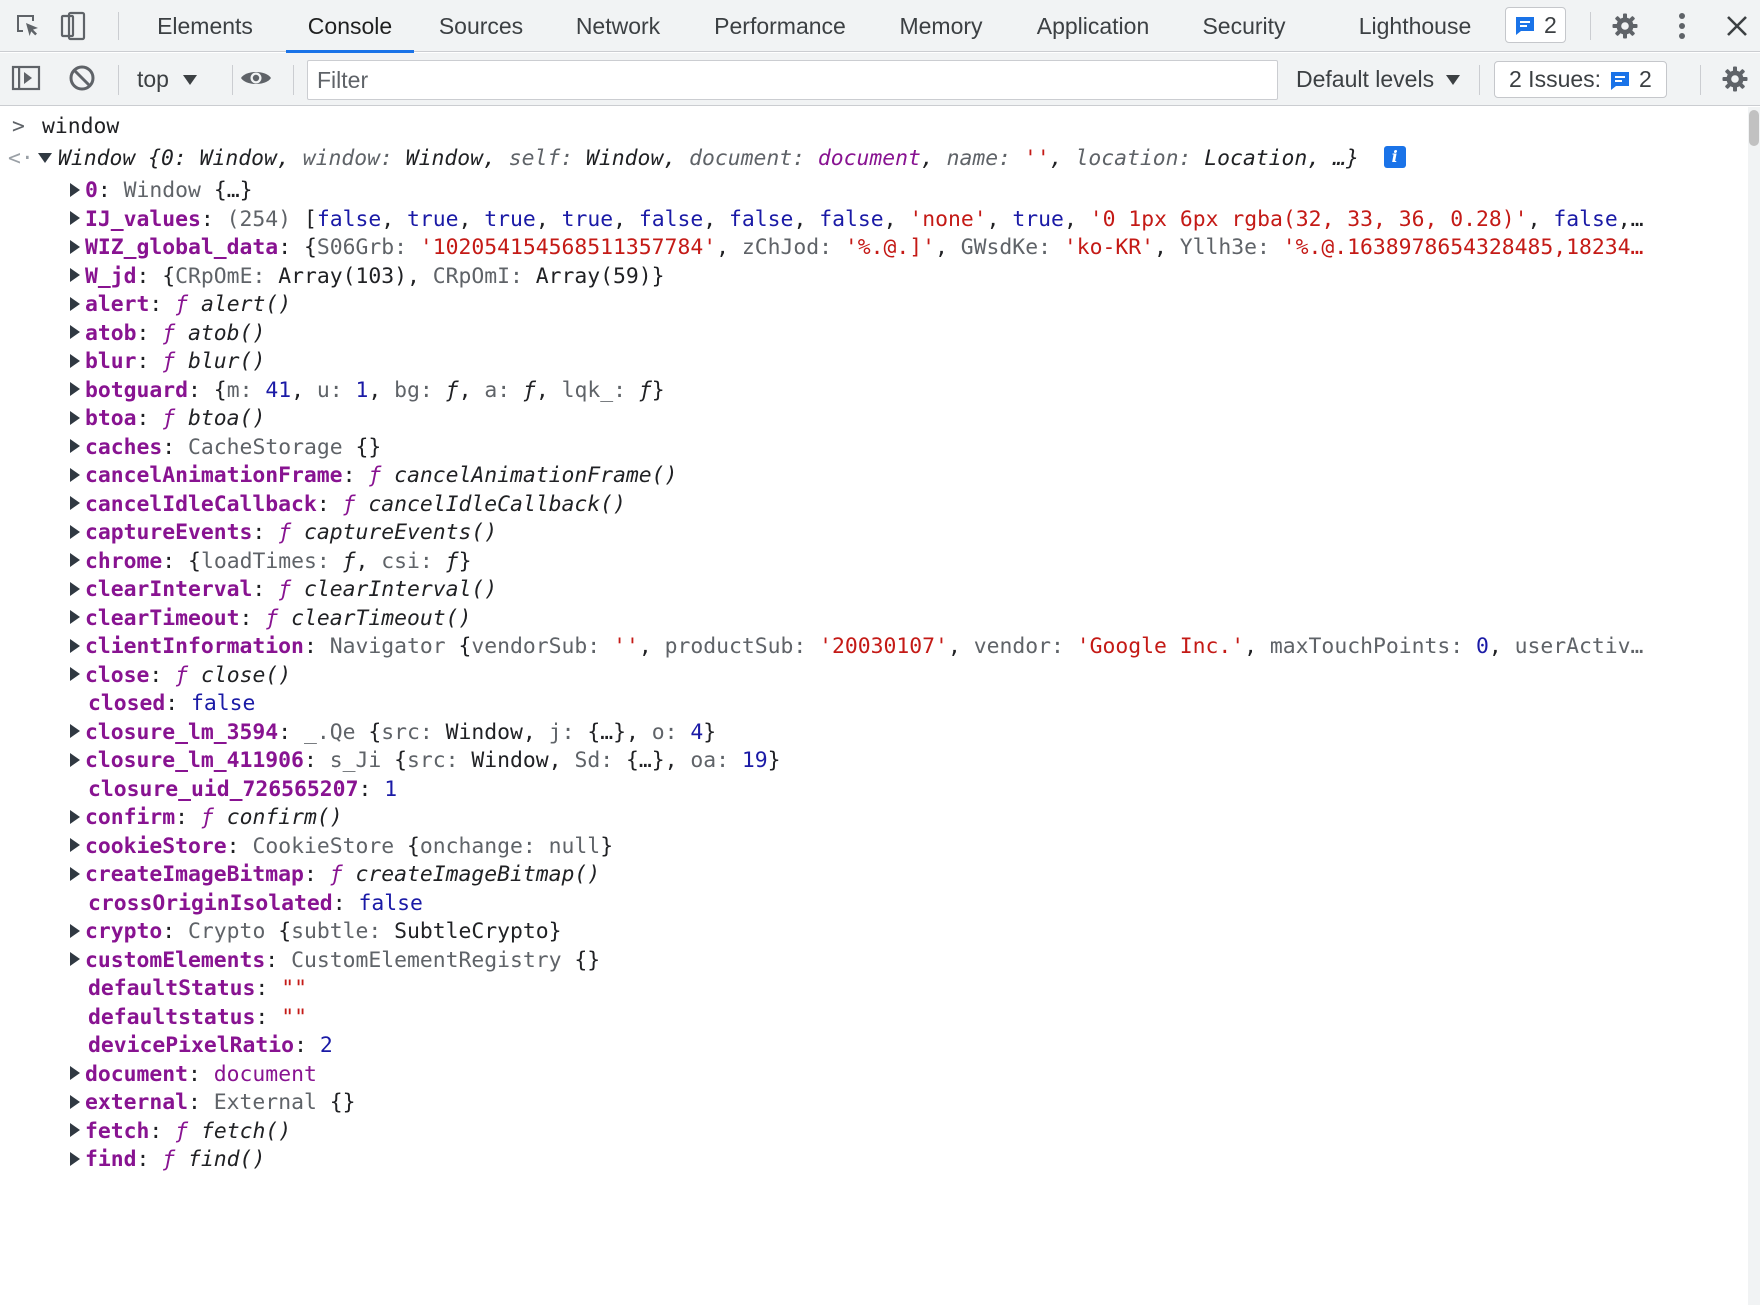 The width and height of the screenshot is (1760, 1305). Describe the element at coordinates (547, 158) in the screenshot. I see `summary-token: self:` at that location.